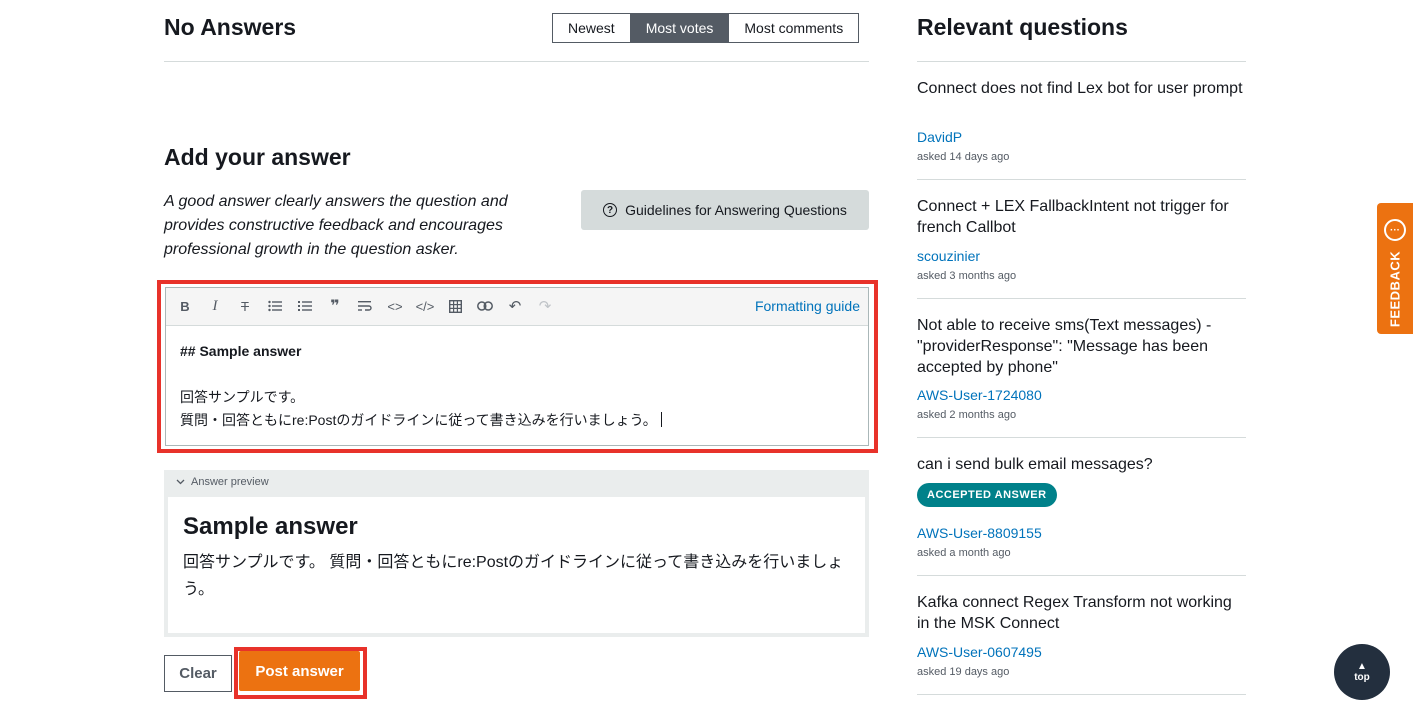 The width and height of the screenshot is (1413, 704). I want to click on answer-preview-toggle: Answer preview, so click(222, 482).